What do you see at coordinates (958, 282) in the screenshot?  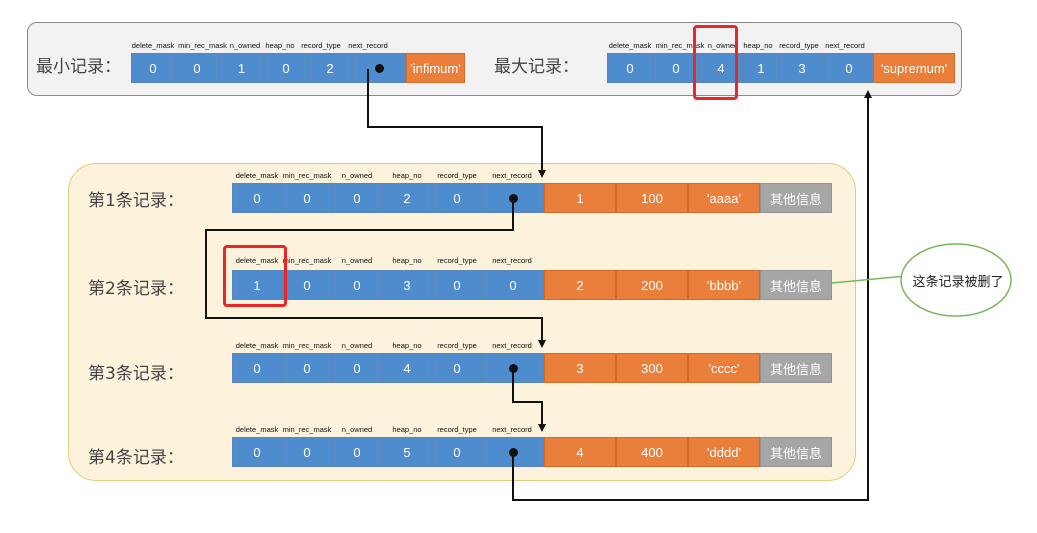 I see `callout-text: 这条记录被删了` at bounding box center [958, 282].